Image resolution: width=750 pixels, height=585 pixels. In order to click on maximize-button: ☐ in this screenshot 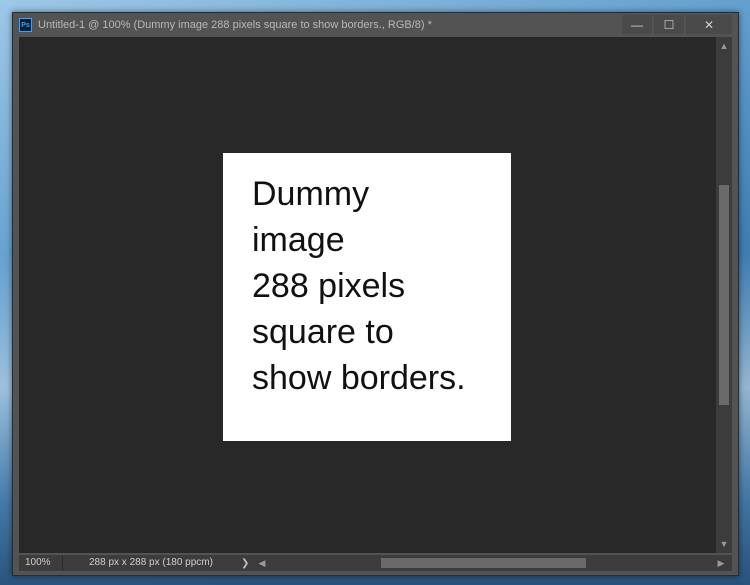, I will do `click(669, 24)`.